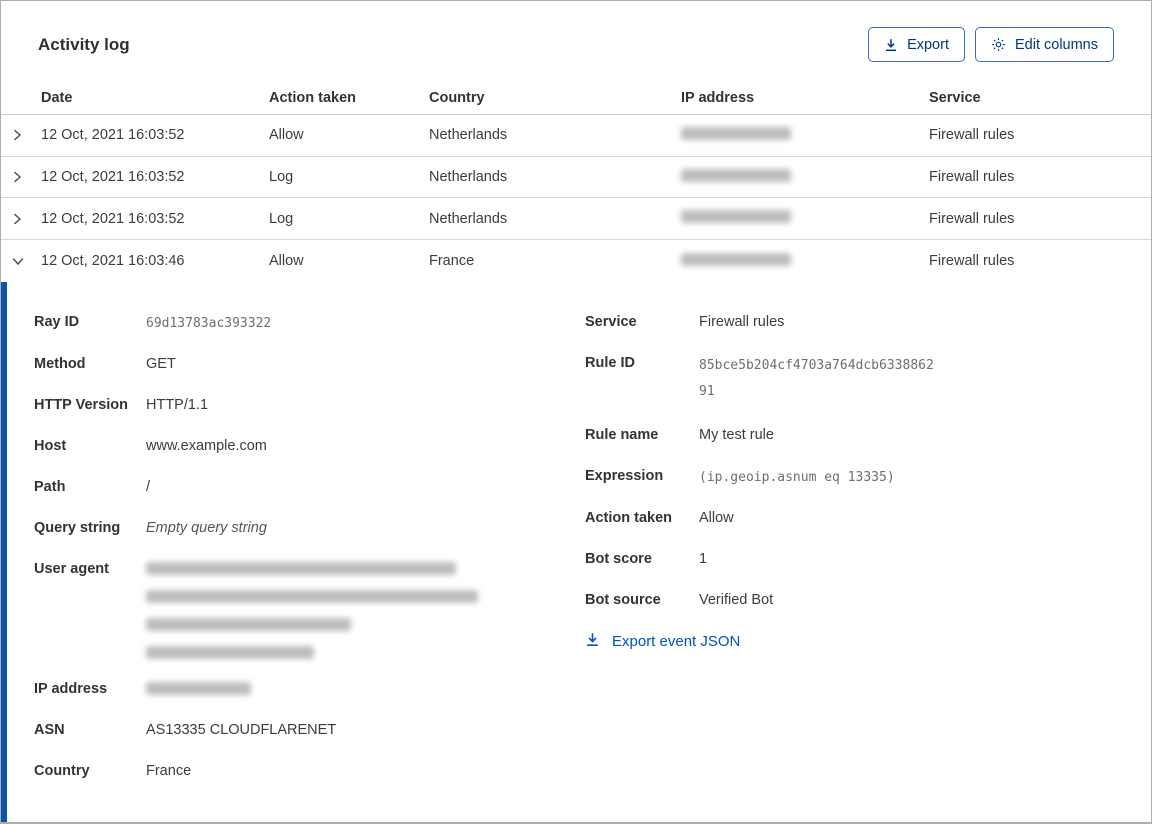 The height and width of the screenshot is (824, 1152). I want to click on field-value: Allow, so click(716, 518).